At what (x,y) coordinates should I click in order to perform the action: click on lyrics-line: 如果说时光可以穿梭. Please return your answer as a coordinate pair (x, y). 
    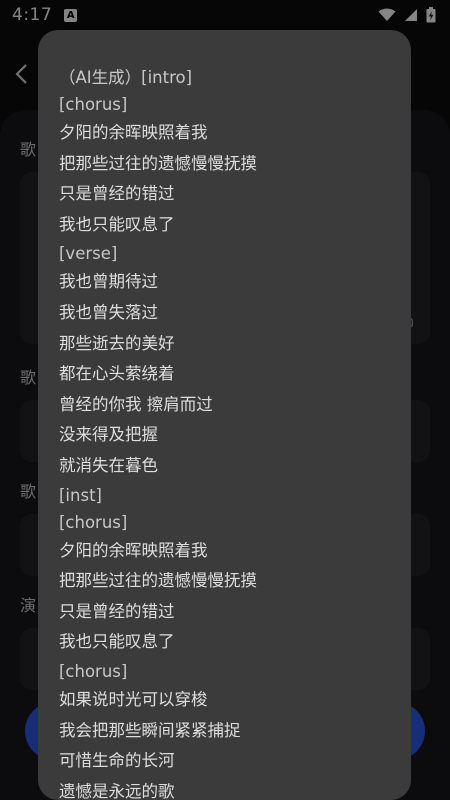
    Looking at the image, I should click on (133, 699).